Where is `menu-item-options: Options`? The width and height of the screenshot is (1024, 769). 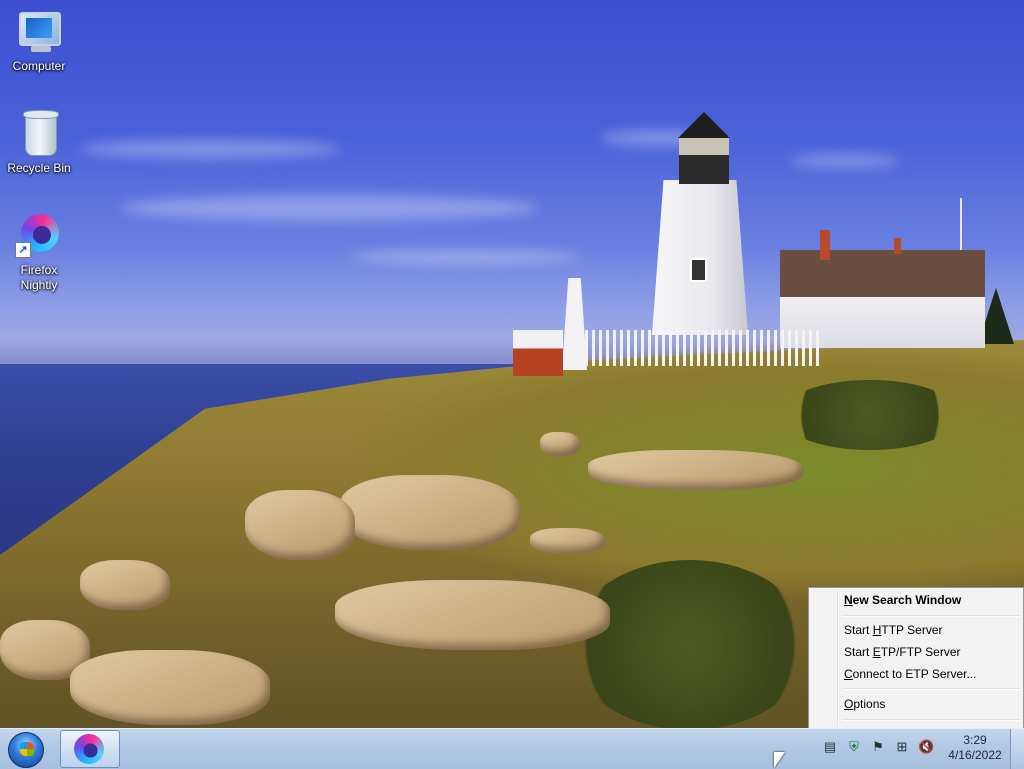 menu-item-options: Options is located at coordinates (916, 704).